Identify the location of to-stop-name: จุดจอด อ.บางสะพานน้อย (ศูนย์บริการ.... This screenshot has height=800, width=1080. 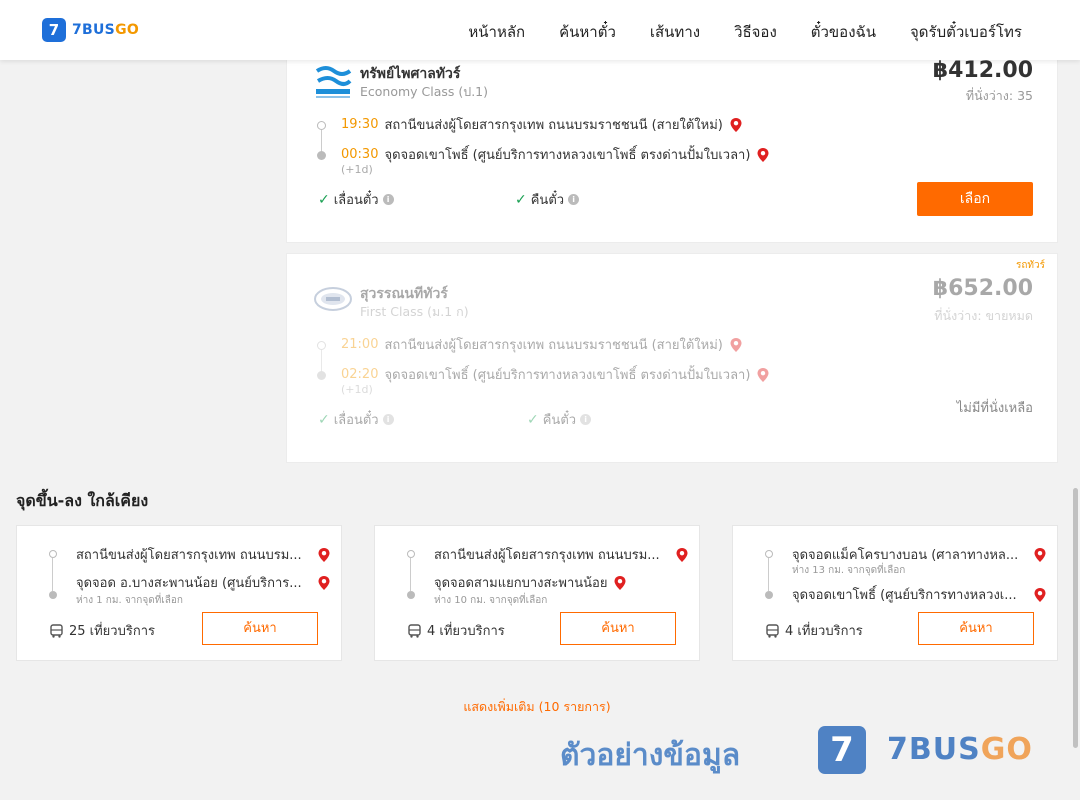
(189, 583).